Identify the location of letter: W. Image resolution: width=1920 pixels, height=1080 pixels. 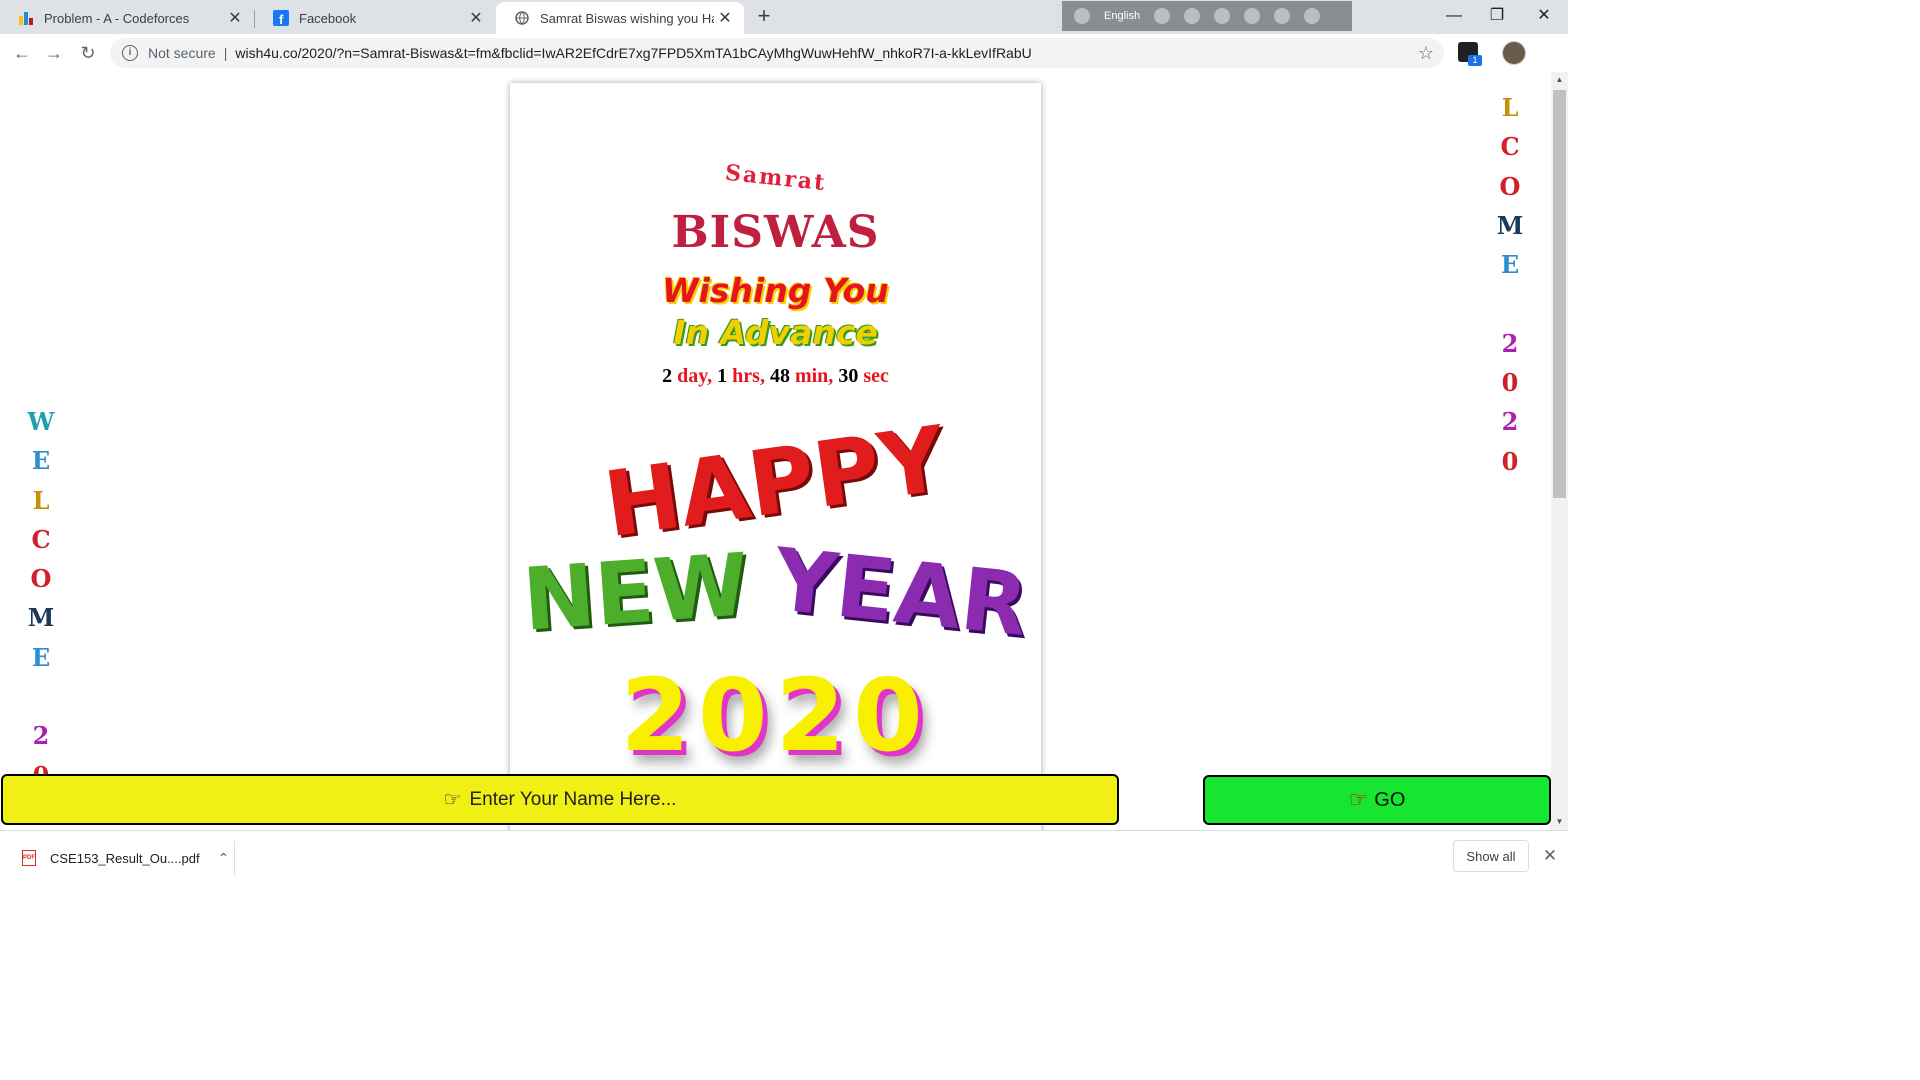
(41, 421).